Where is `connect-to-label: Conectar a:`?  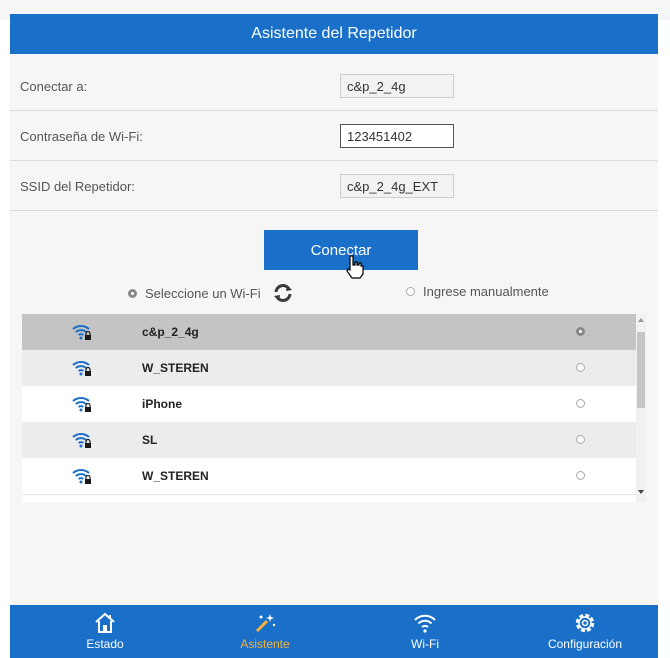
connect-to-label: Conectar a: is located at coordinates (54, 86).